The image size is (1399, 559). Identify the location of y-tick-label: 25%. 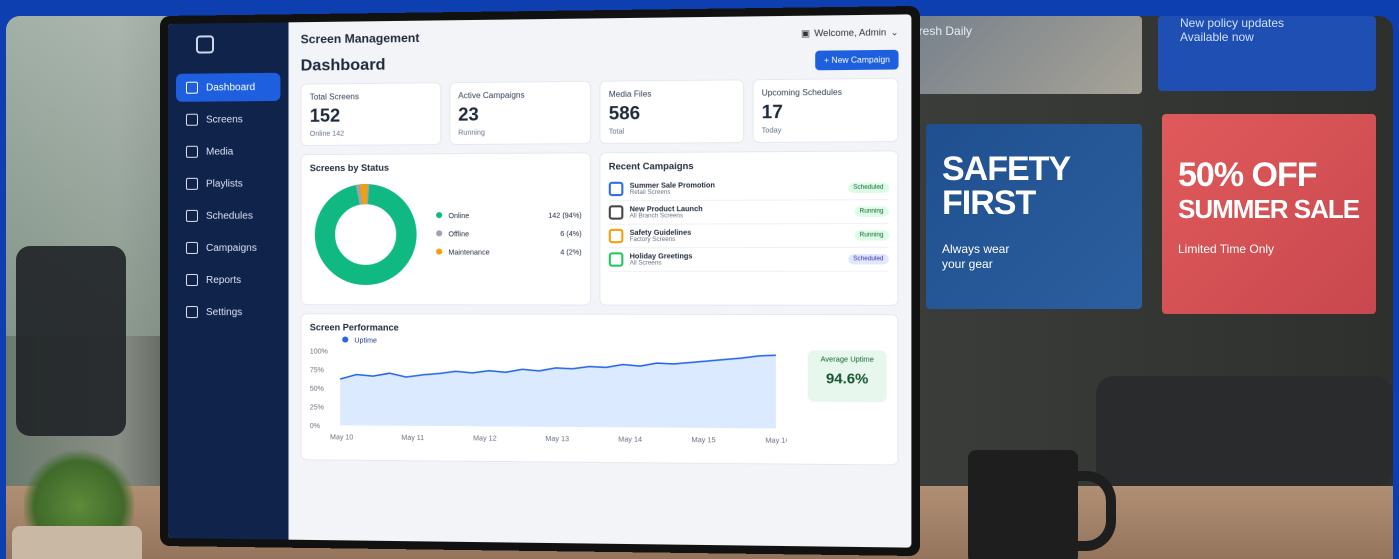
(317, 407).